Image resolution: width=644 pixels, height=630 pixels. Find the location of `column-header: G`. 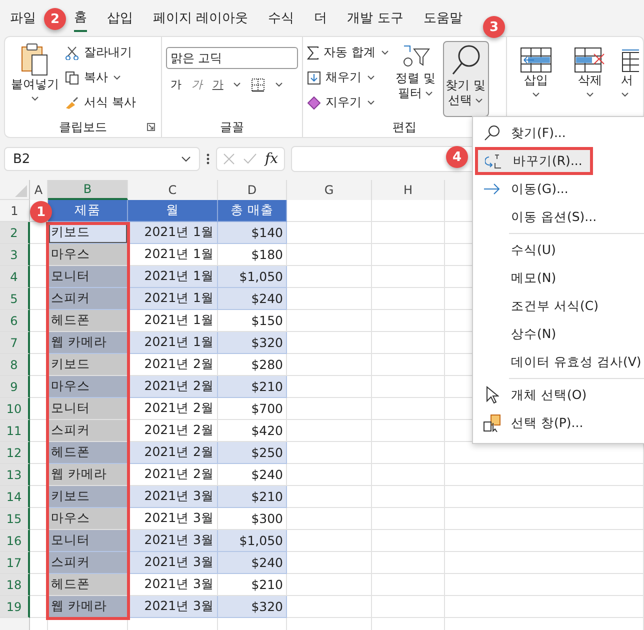

column-header: G is located at coordinates (329, 190).